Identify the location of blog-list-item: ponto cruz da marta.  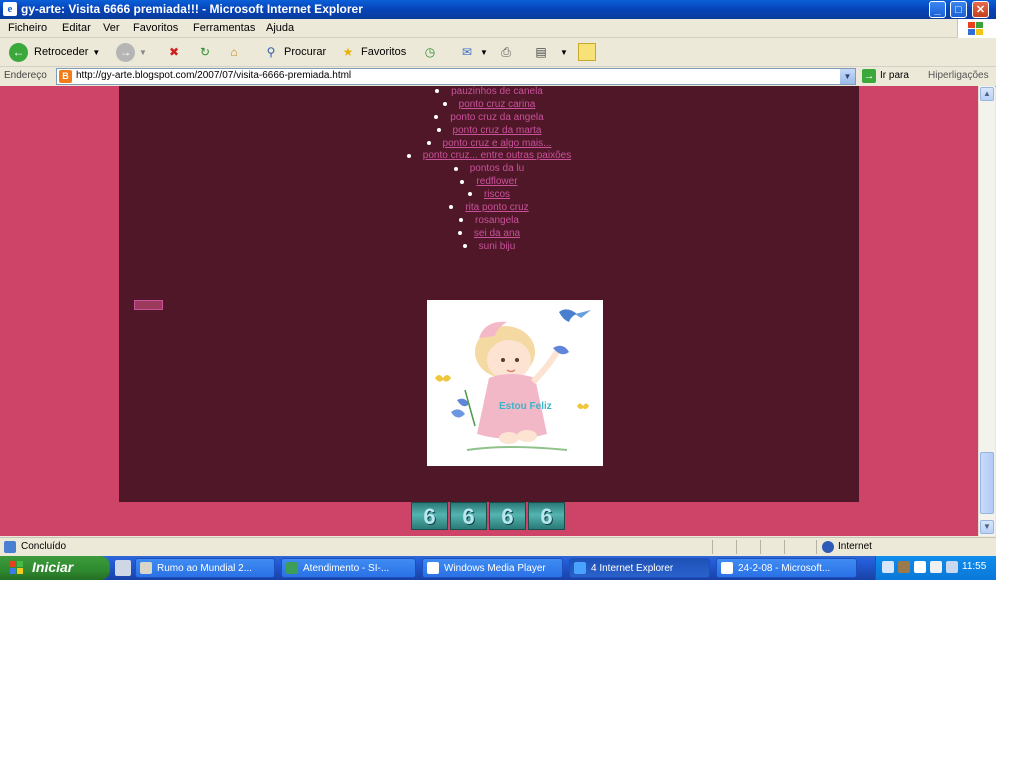
(489, 131).